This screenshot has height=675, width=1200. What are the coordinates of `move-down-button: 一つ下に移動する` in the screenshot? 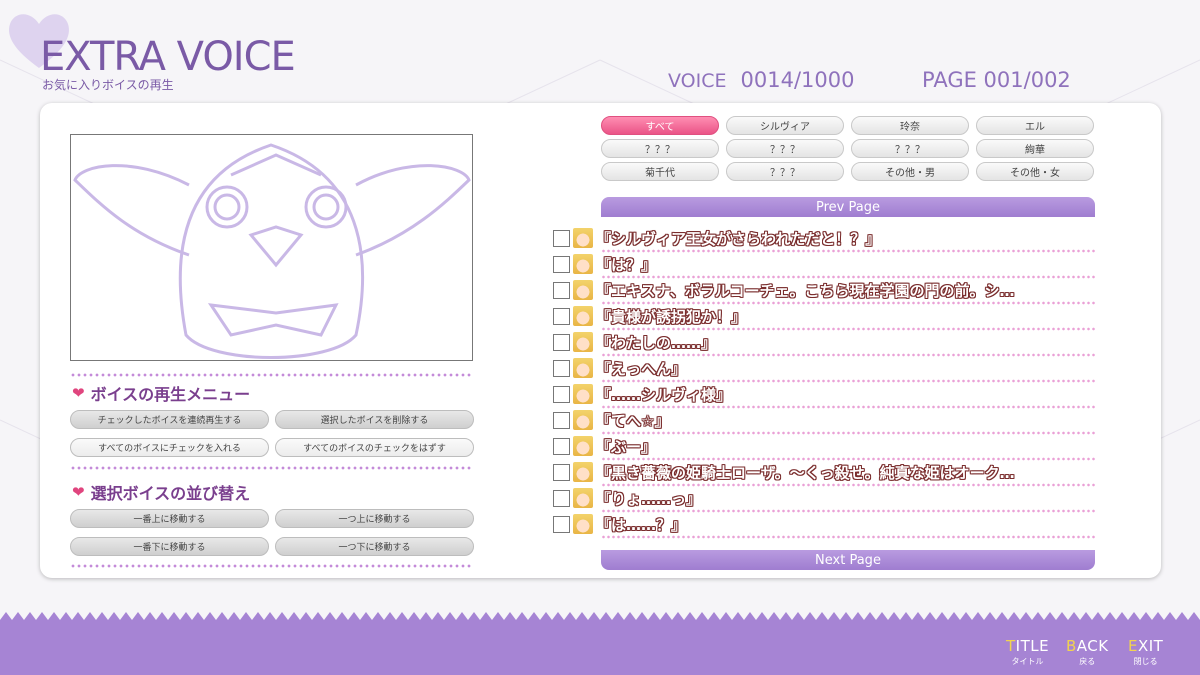 It's located at (374, 546).